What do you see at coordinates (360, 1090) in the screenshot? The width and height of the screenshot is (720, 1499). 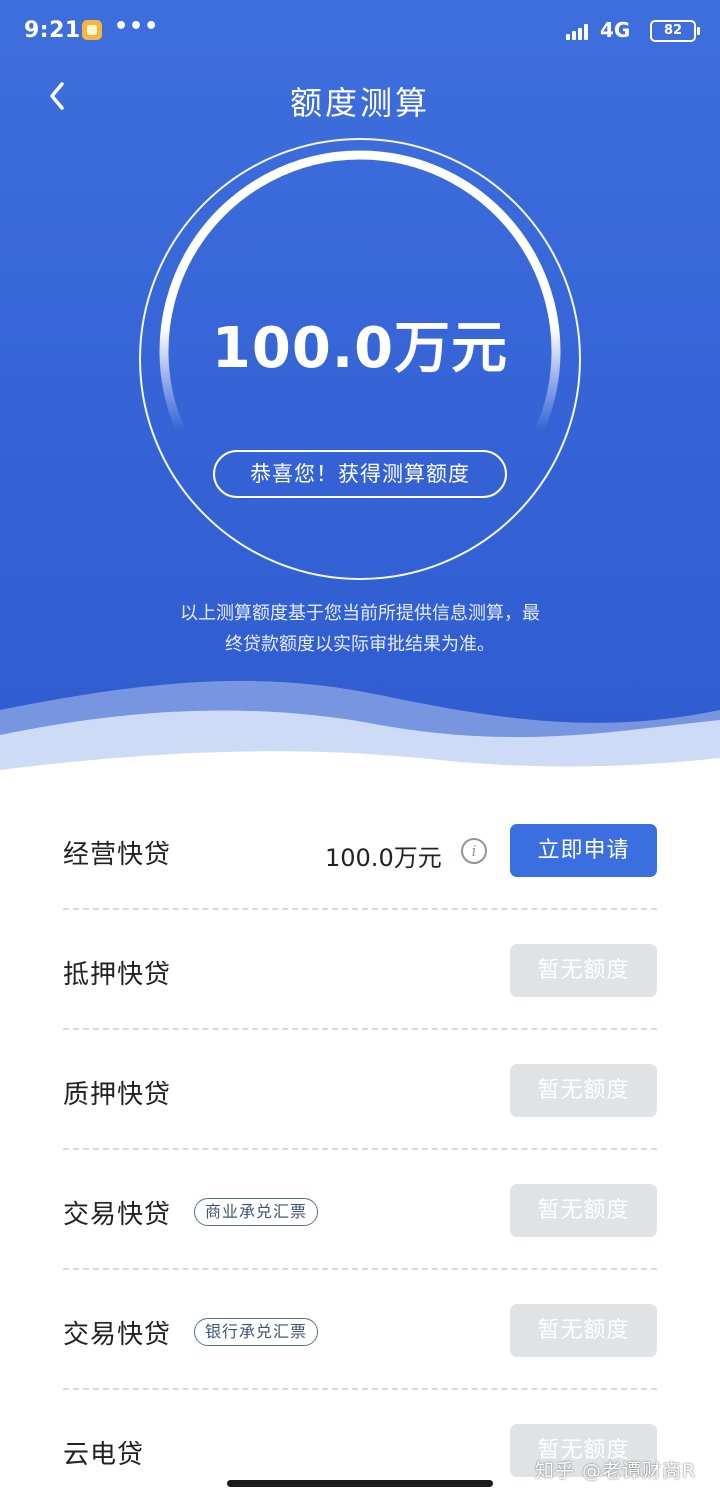 I see `list-item: 质押快贷 暂无额度` at bounding box center [360, 1090].